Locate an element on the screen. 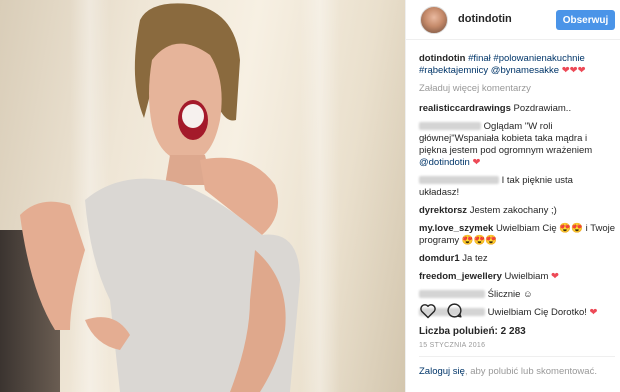  comment-text: Uwielbiam Cię is located at coordinates (526, 228).